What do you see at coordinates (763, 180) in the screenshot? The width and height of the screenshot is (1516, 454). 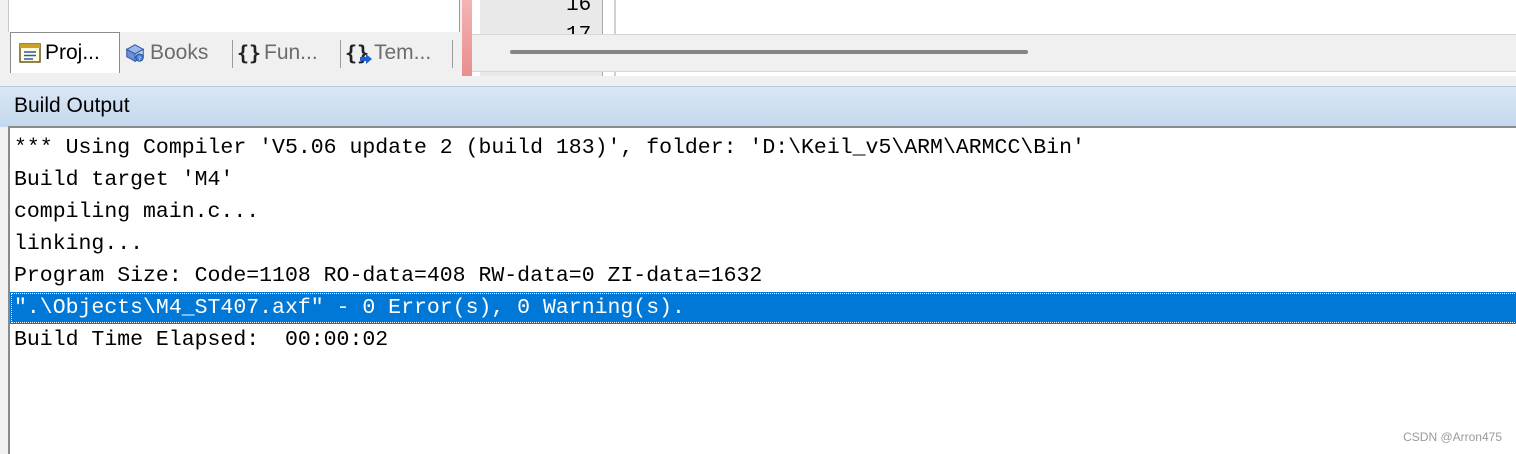 I see `output-line: Build target 'M4'` at bounding box center [763, 180].